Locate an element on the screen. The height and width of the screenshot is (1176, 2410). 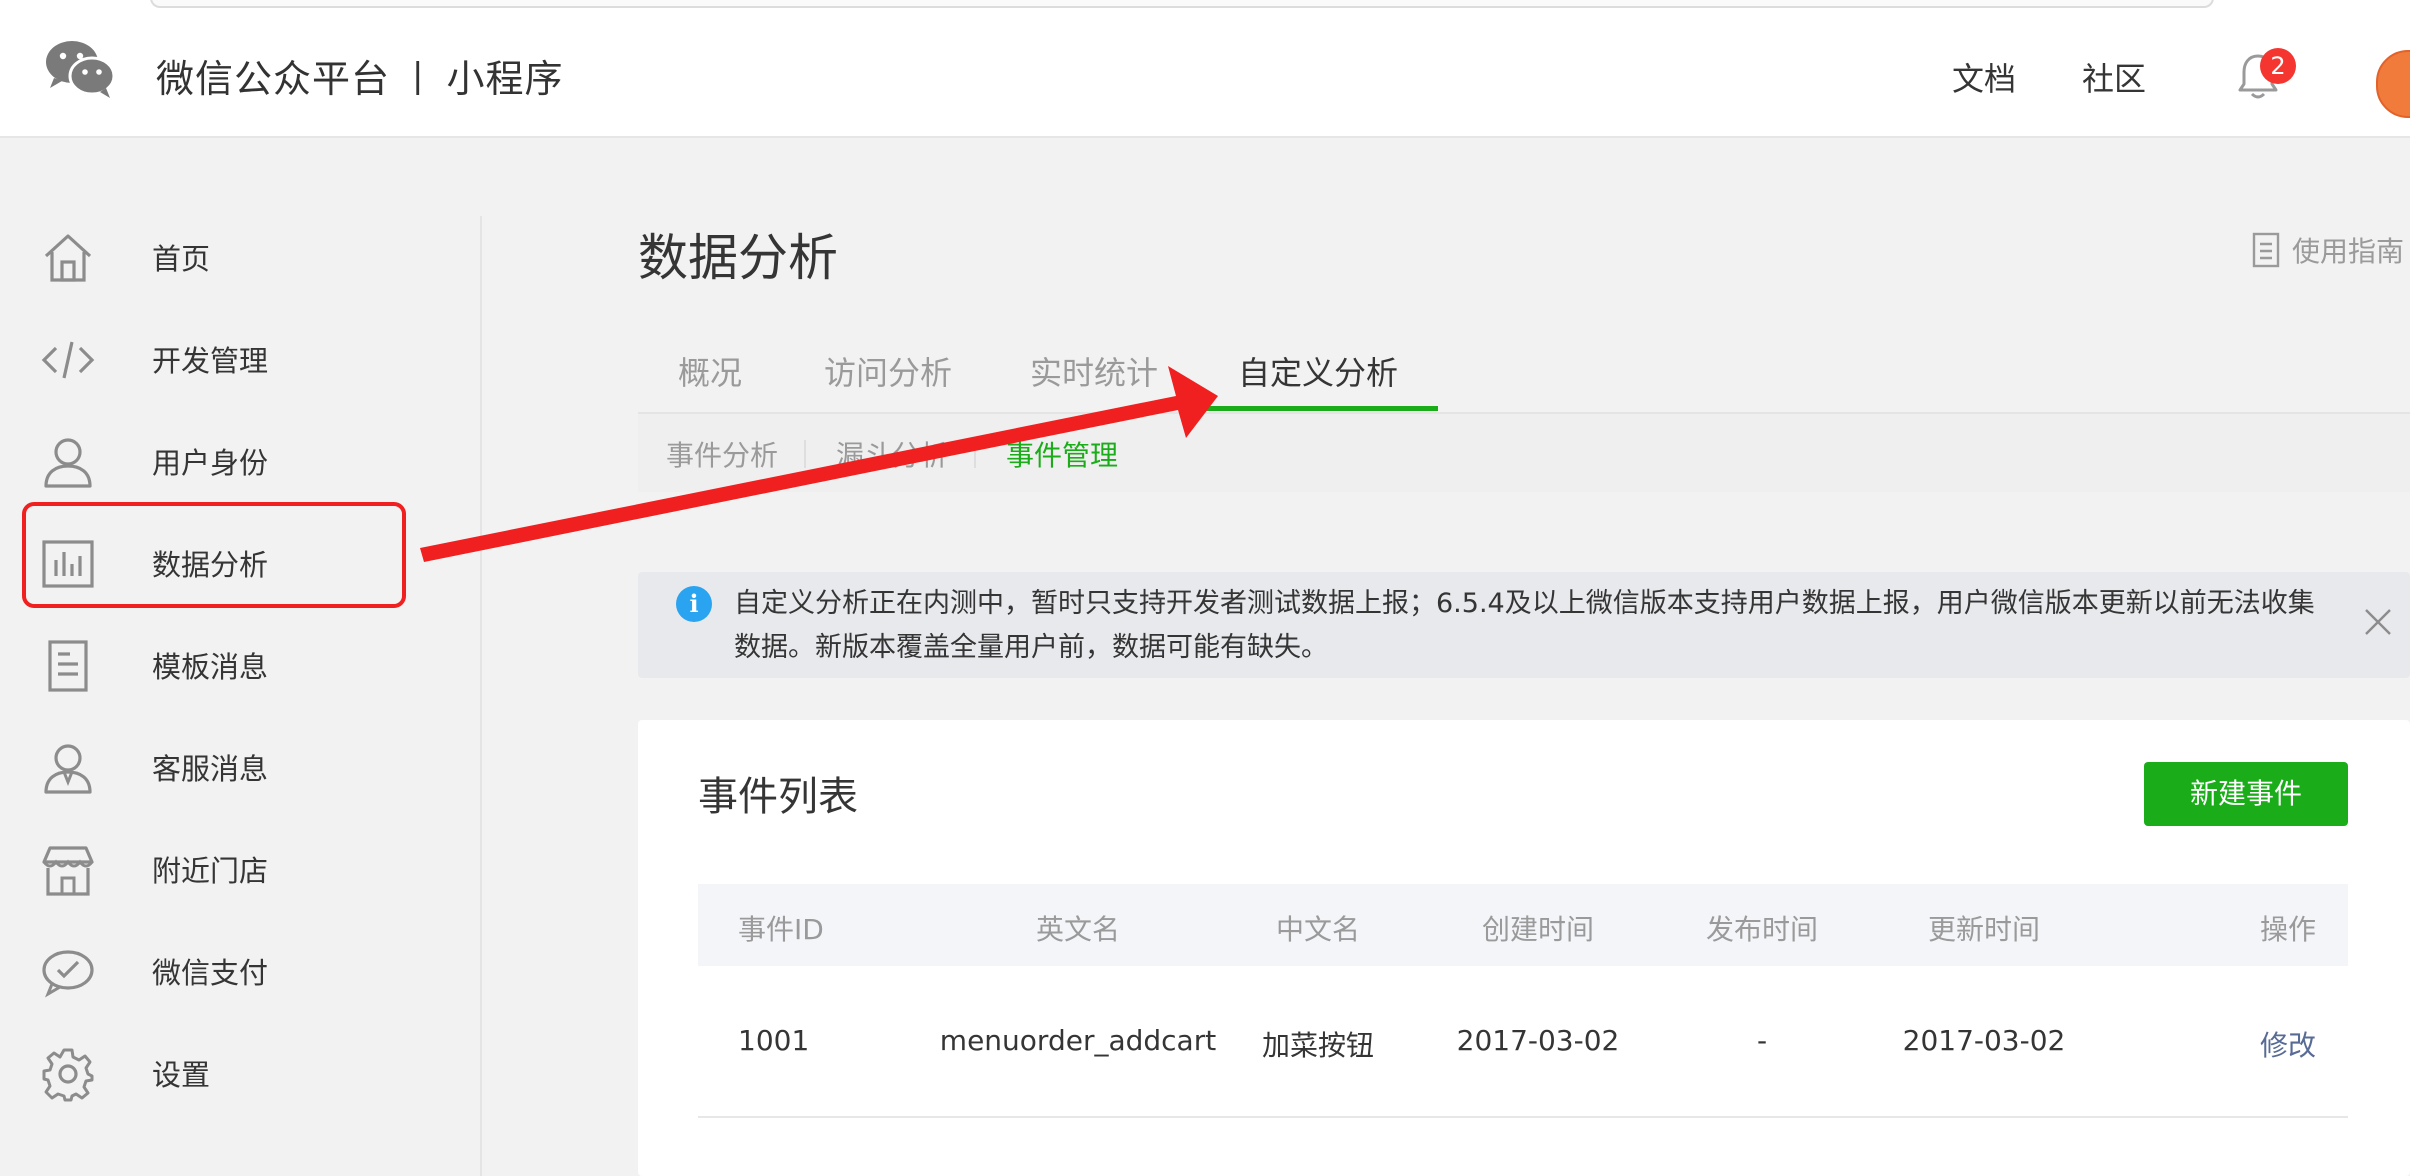
sidebar-item-dev-management: 开发管理 is located at coordinates (235, 358).